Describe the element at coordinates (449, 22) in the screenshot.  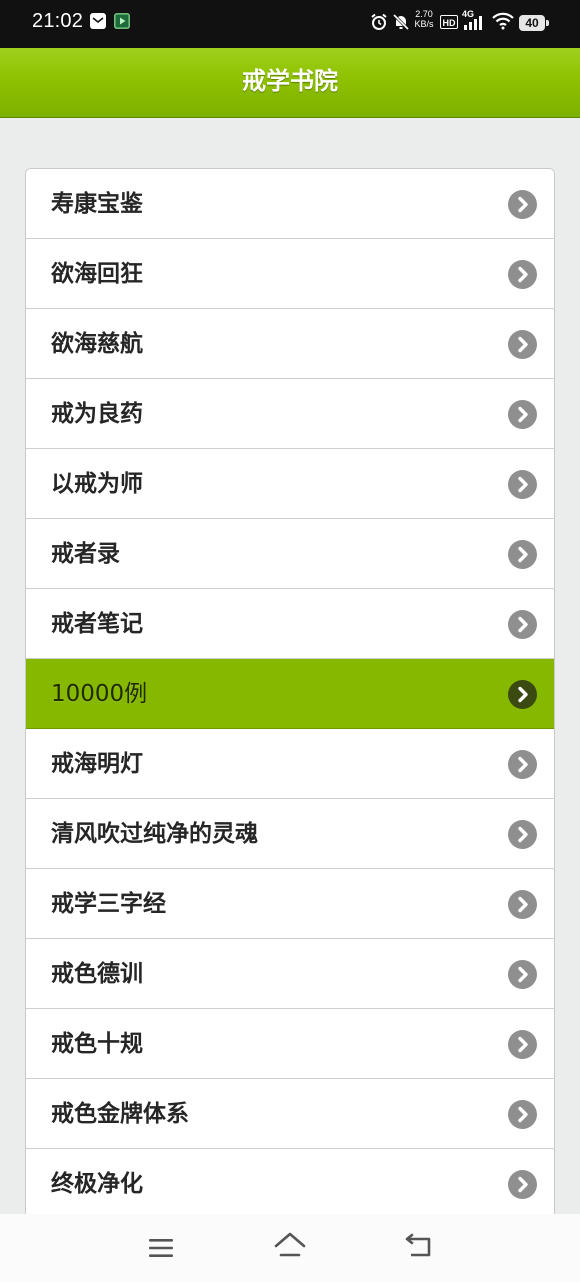
I see `hd-badge: HD` at that location.